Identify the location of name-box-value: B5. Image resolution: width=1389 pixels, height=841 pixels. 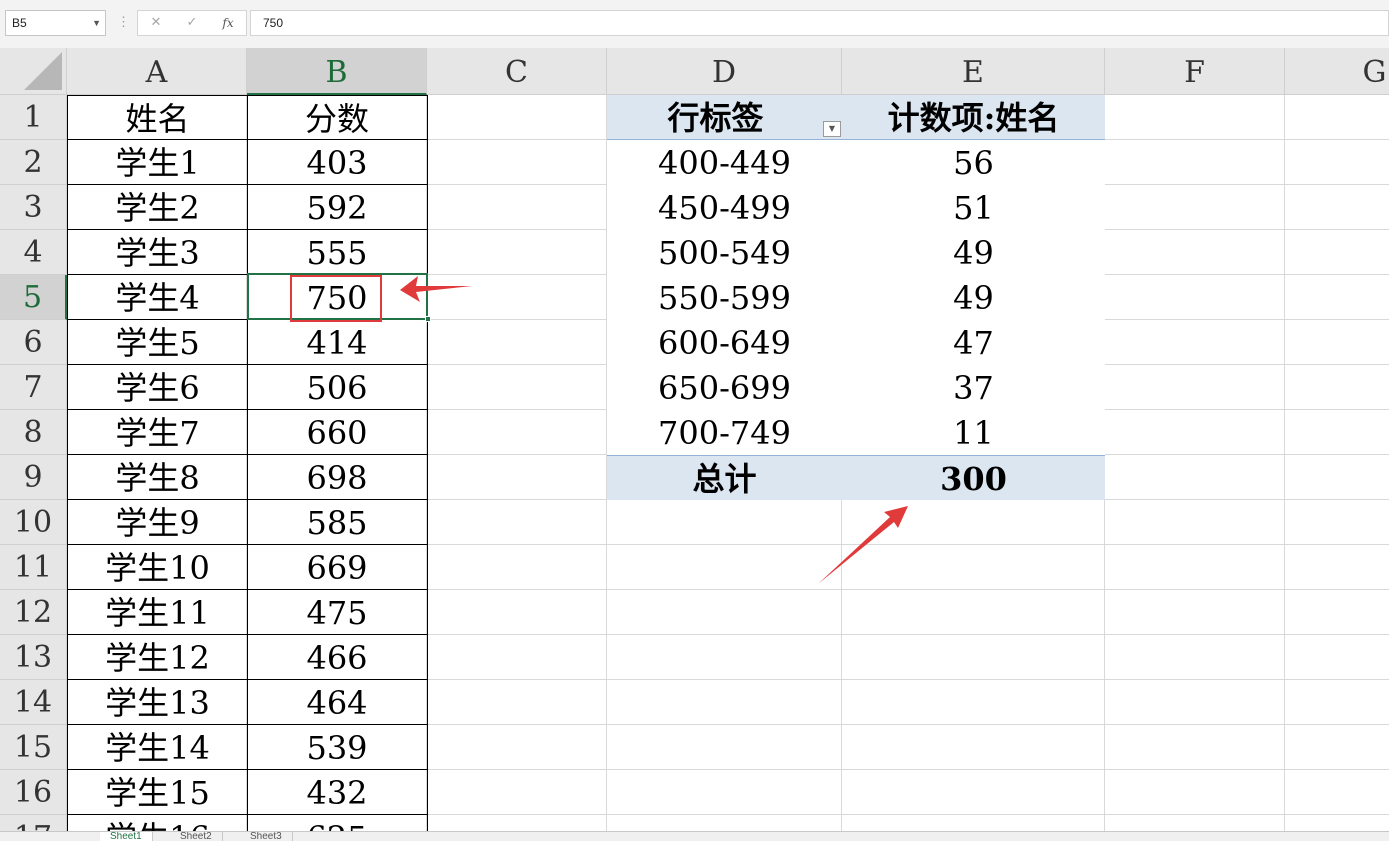
(19, 23).